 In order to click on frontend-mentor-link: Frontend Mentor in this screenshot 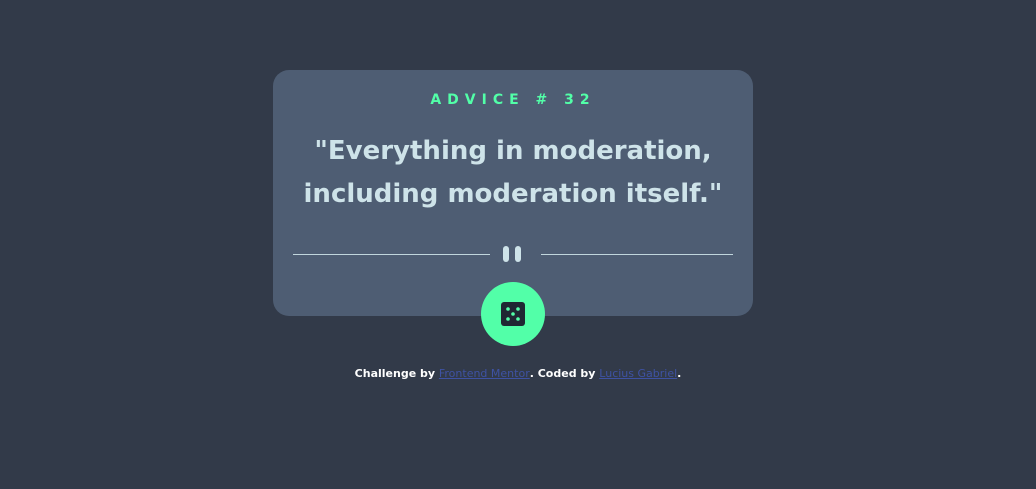, I will do `click(484, 373)`.